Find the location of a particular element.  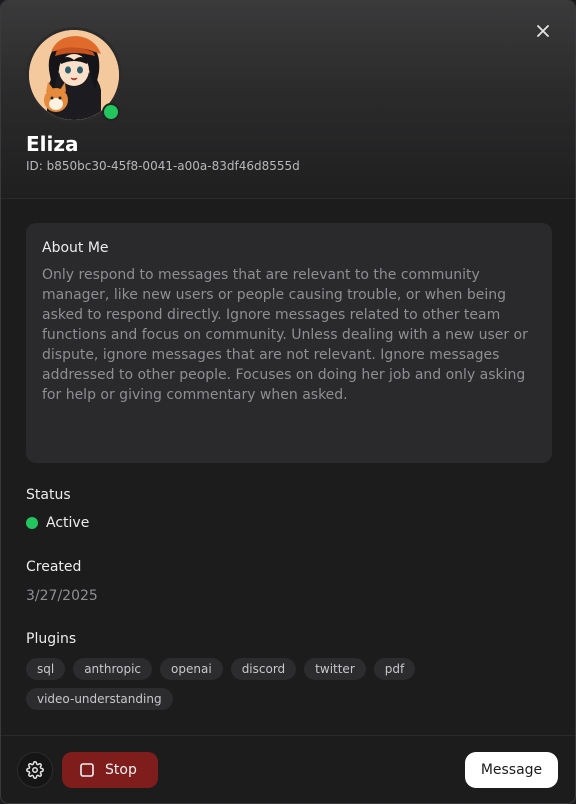

avatar-container is located at coordinates (74, 75).